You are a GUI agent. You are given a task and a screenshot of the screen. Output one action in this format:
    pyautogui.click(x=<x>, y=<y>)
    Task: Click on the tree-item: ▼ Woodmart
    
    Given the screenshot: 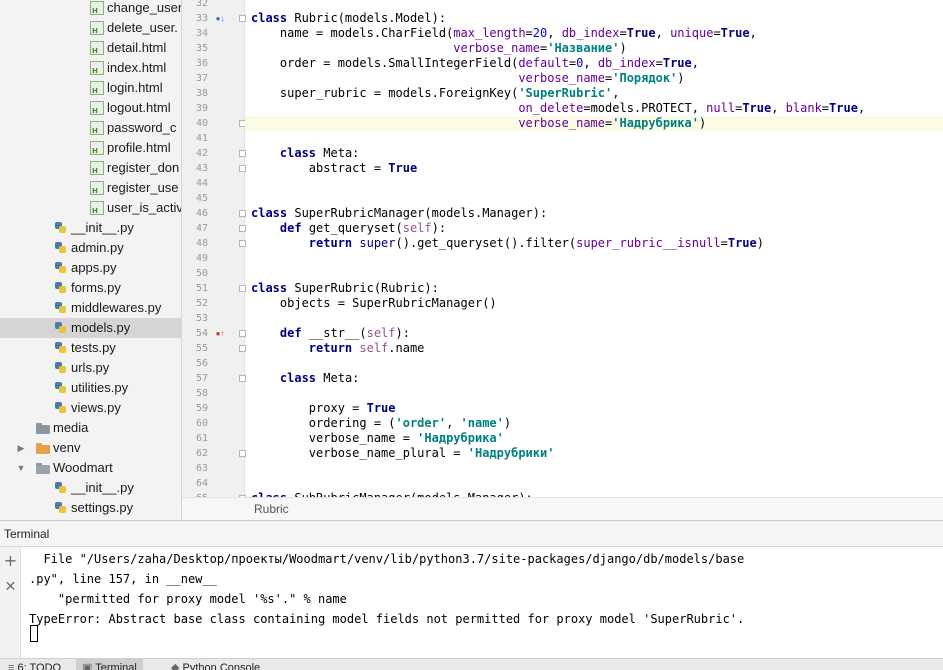 What is the action you would take?
    pyautogui.click(x=90, y=468)
    